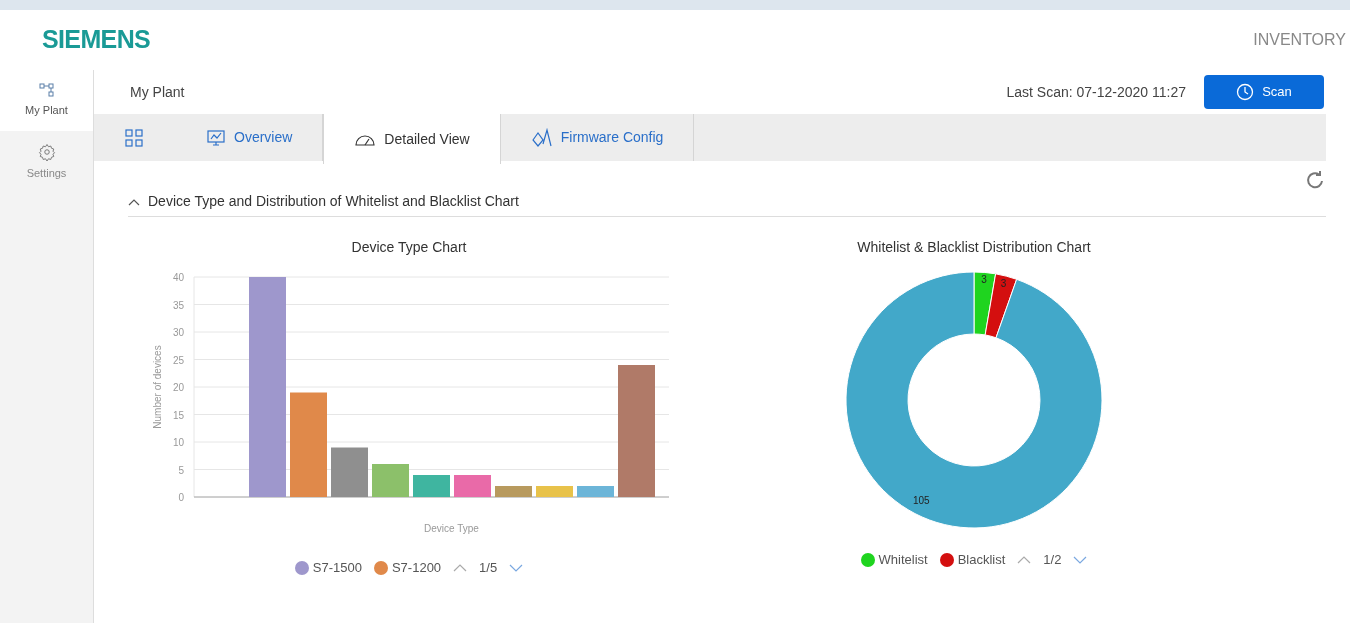 The height and width of the screenshot is (623, 1350). I want to click on y-tick-label: 0, so click(181, 497).